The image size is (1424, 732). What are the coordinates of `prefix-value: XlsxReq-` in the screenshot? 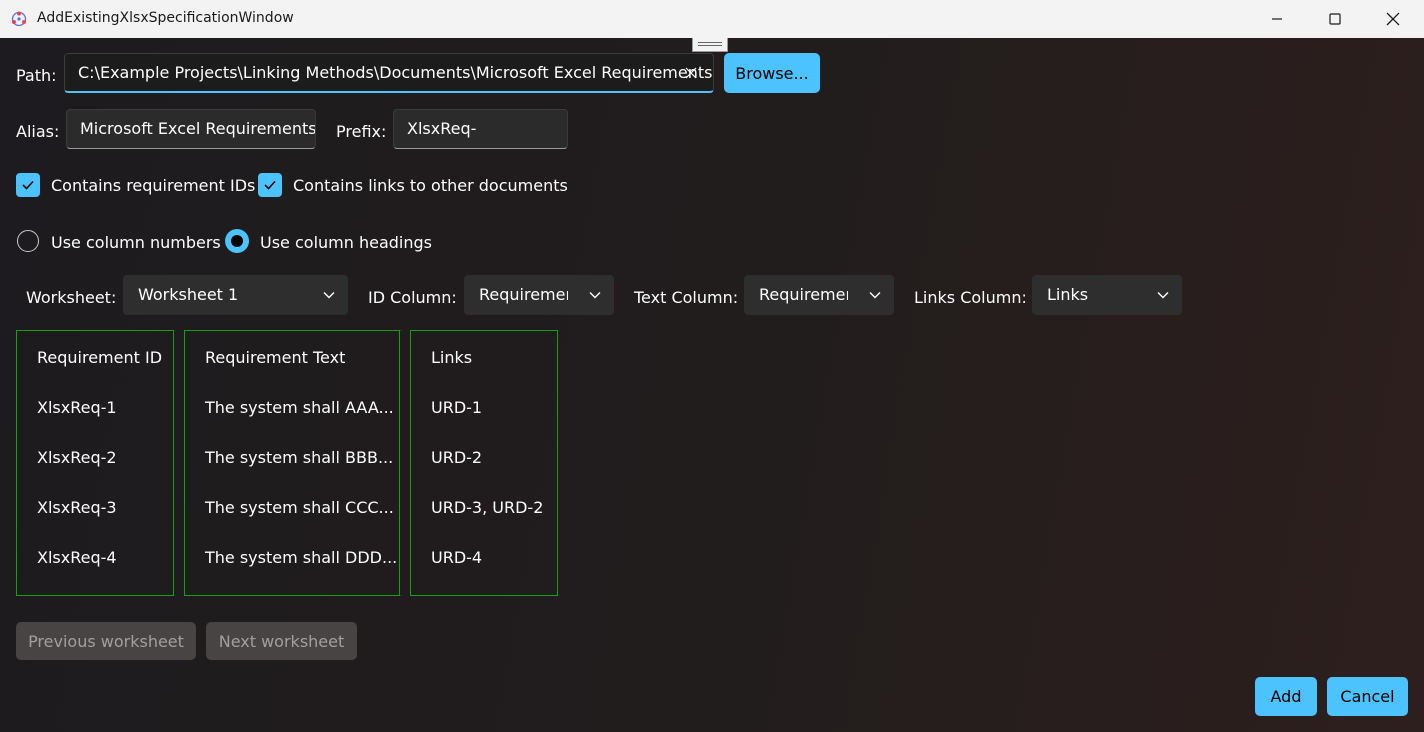 It's located at (442, 128).